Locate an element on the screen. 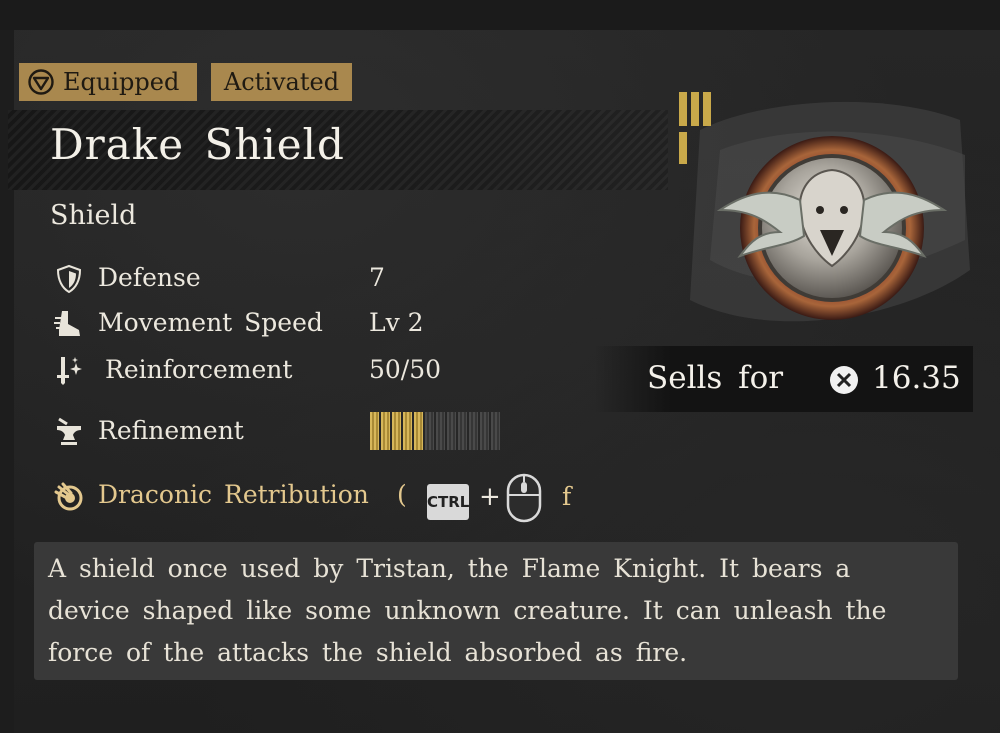 This screenshot has height=733, width=1000. skill-key-suffix: f is located at coordinates (567, 496).